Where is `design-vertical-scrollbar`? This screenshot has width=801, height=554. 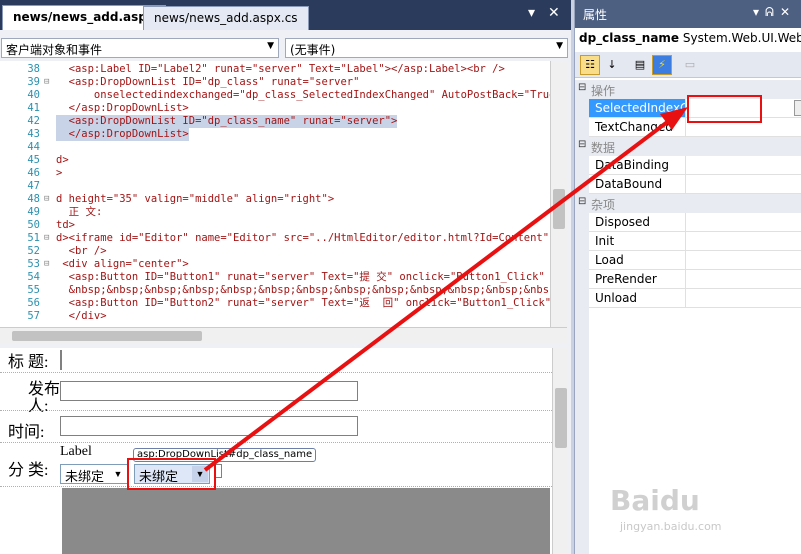 design-vertical-scrollbar is located at coordinates (559, 451).